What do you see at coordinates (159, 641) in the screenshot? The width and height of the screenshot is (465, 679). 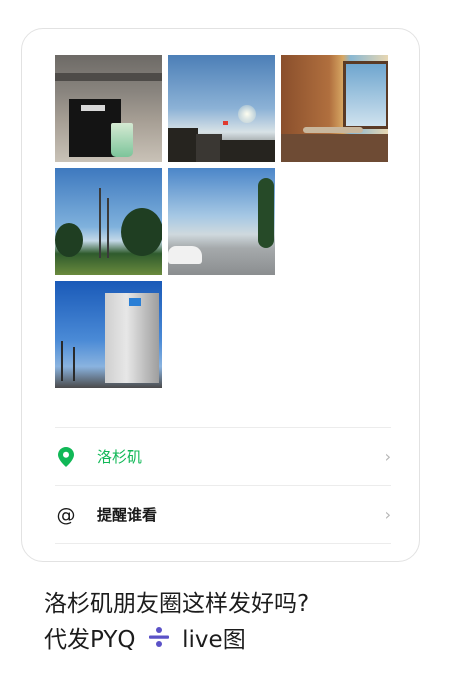 I see `divide-icon` at bounding box center [159, 641].